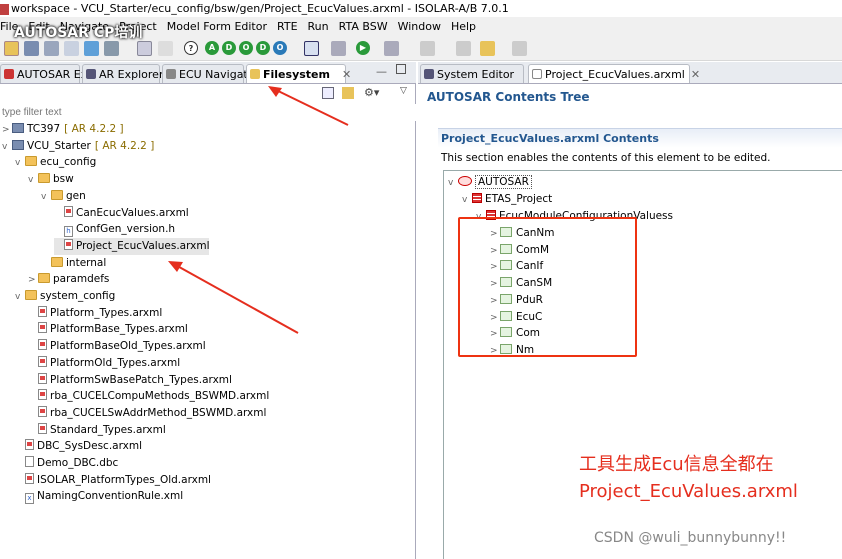 Image resolution: width=842 pixels, height=559 pixels. Describe the element at coordinates (338, 48) in the screenshot. I see `gear-icon` at that location.